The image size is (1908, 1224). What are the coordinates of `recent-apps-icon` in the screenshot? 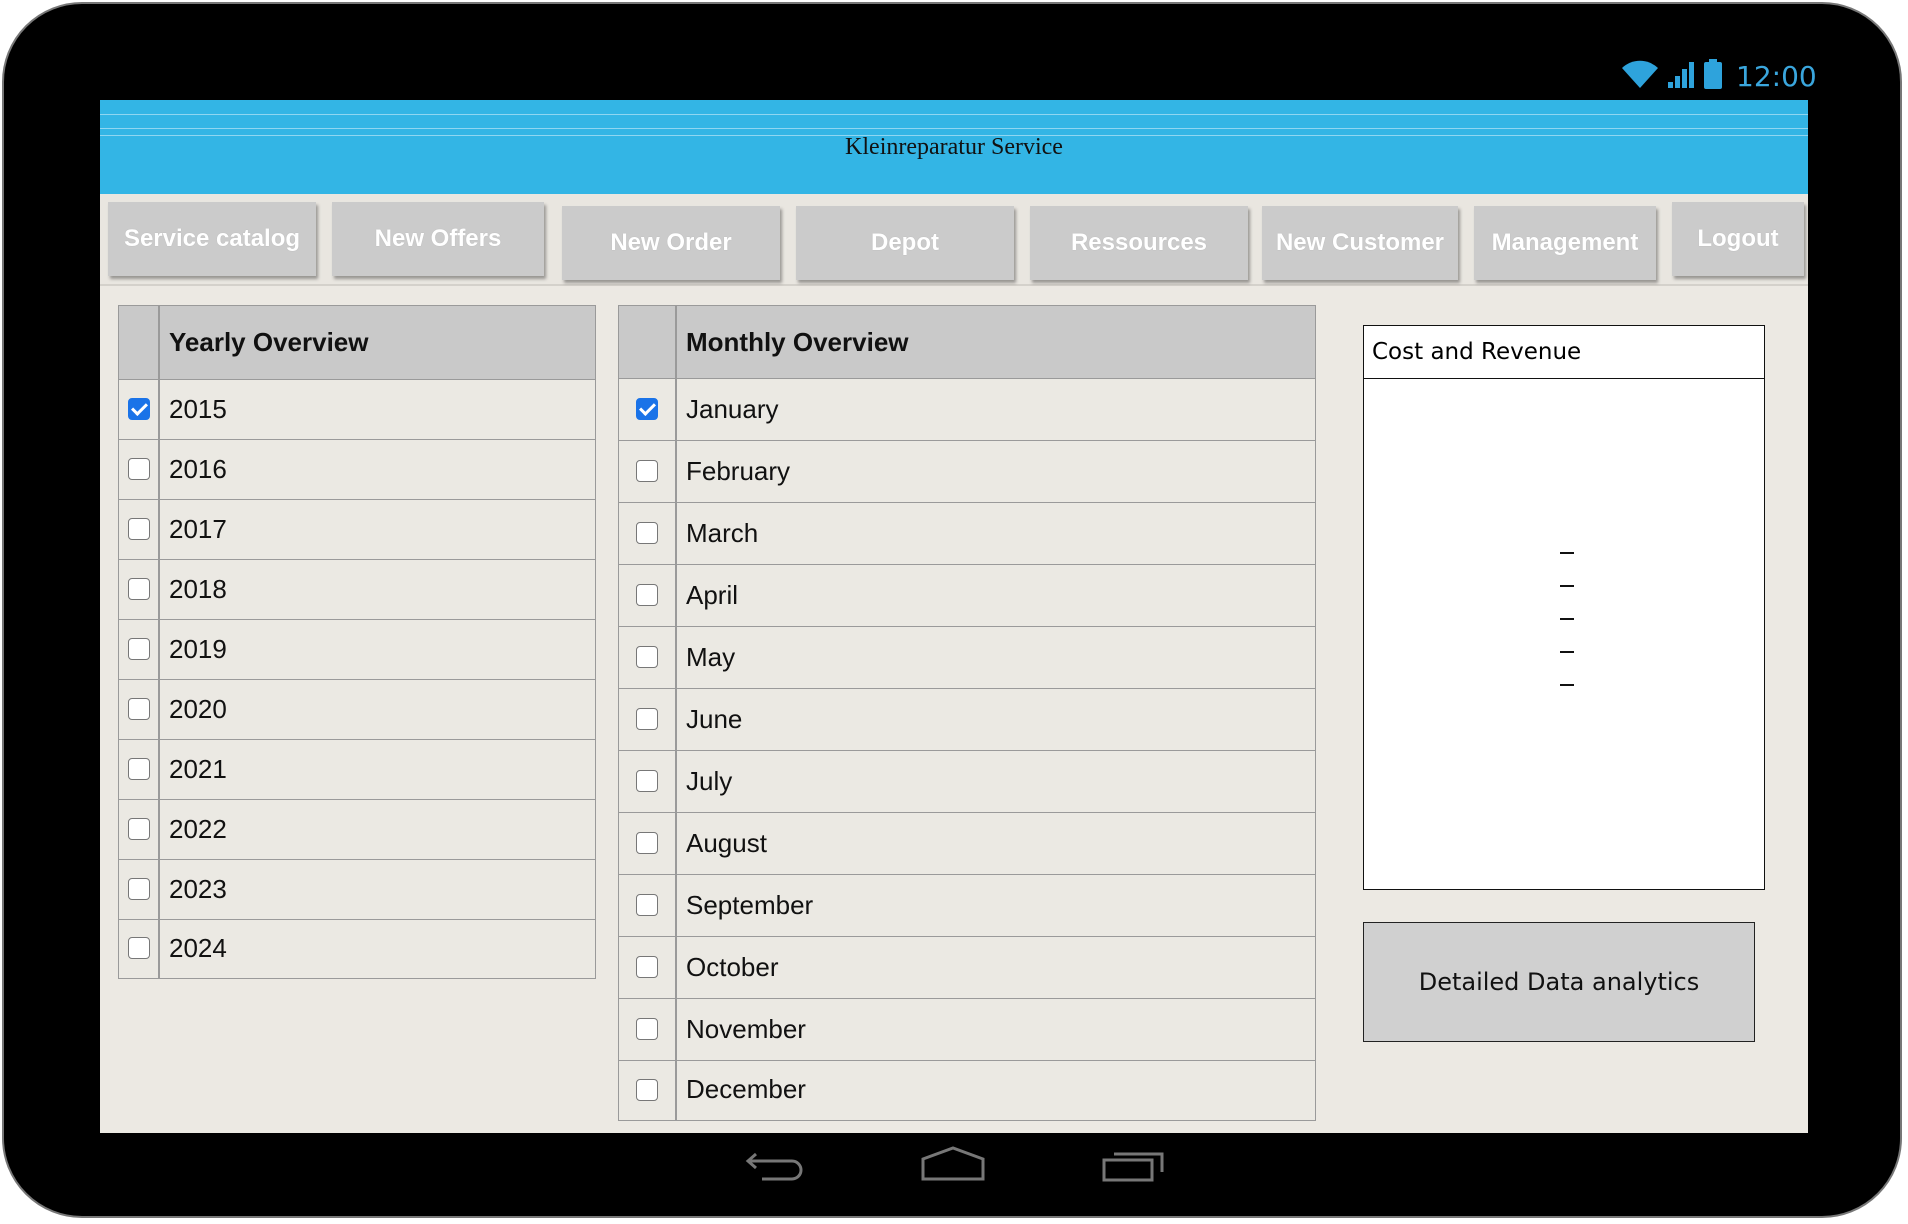 It's located at (1134, 1167).